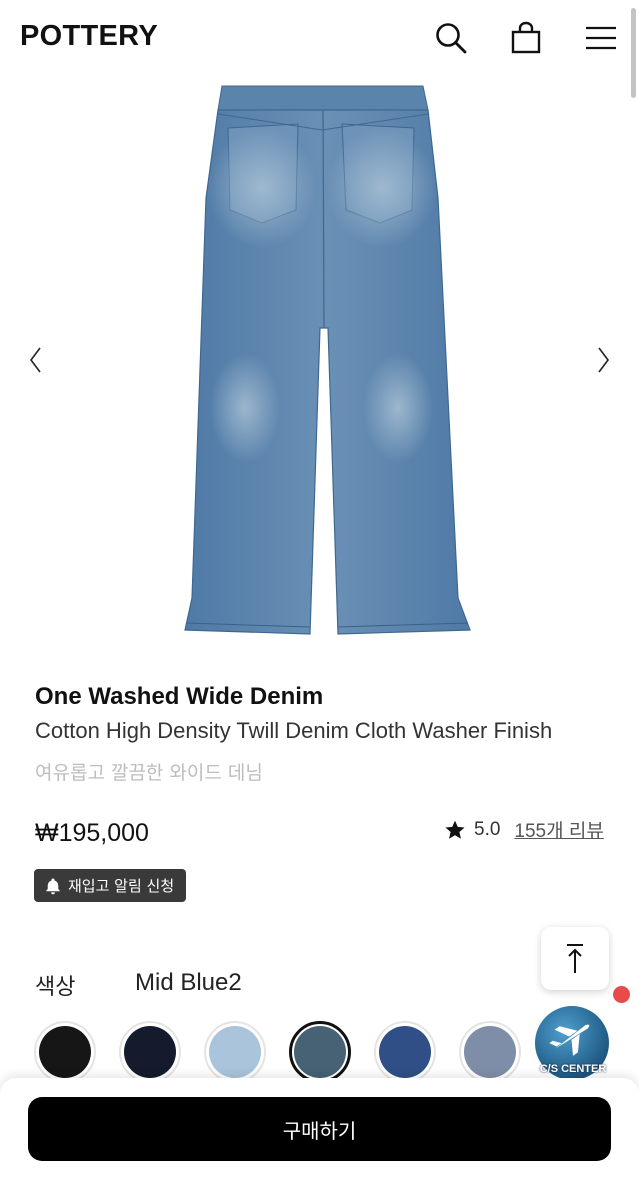 The width and height of the screenshot is (639, 1200). What do you see at coordinates (319, 39) in the screenshot?
I see `header: POTTERY` at bounding box center [319, 39].